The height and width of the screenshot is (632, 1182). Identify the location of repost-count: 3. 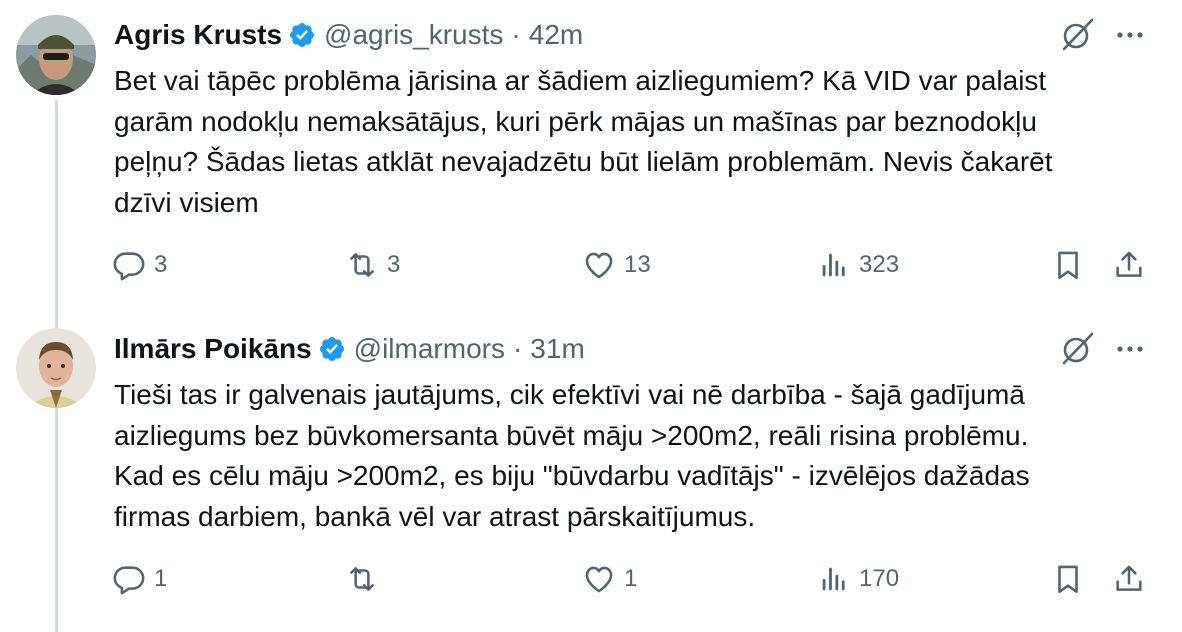
(394, 264).